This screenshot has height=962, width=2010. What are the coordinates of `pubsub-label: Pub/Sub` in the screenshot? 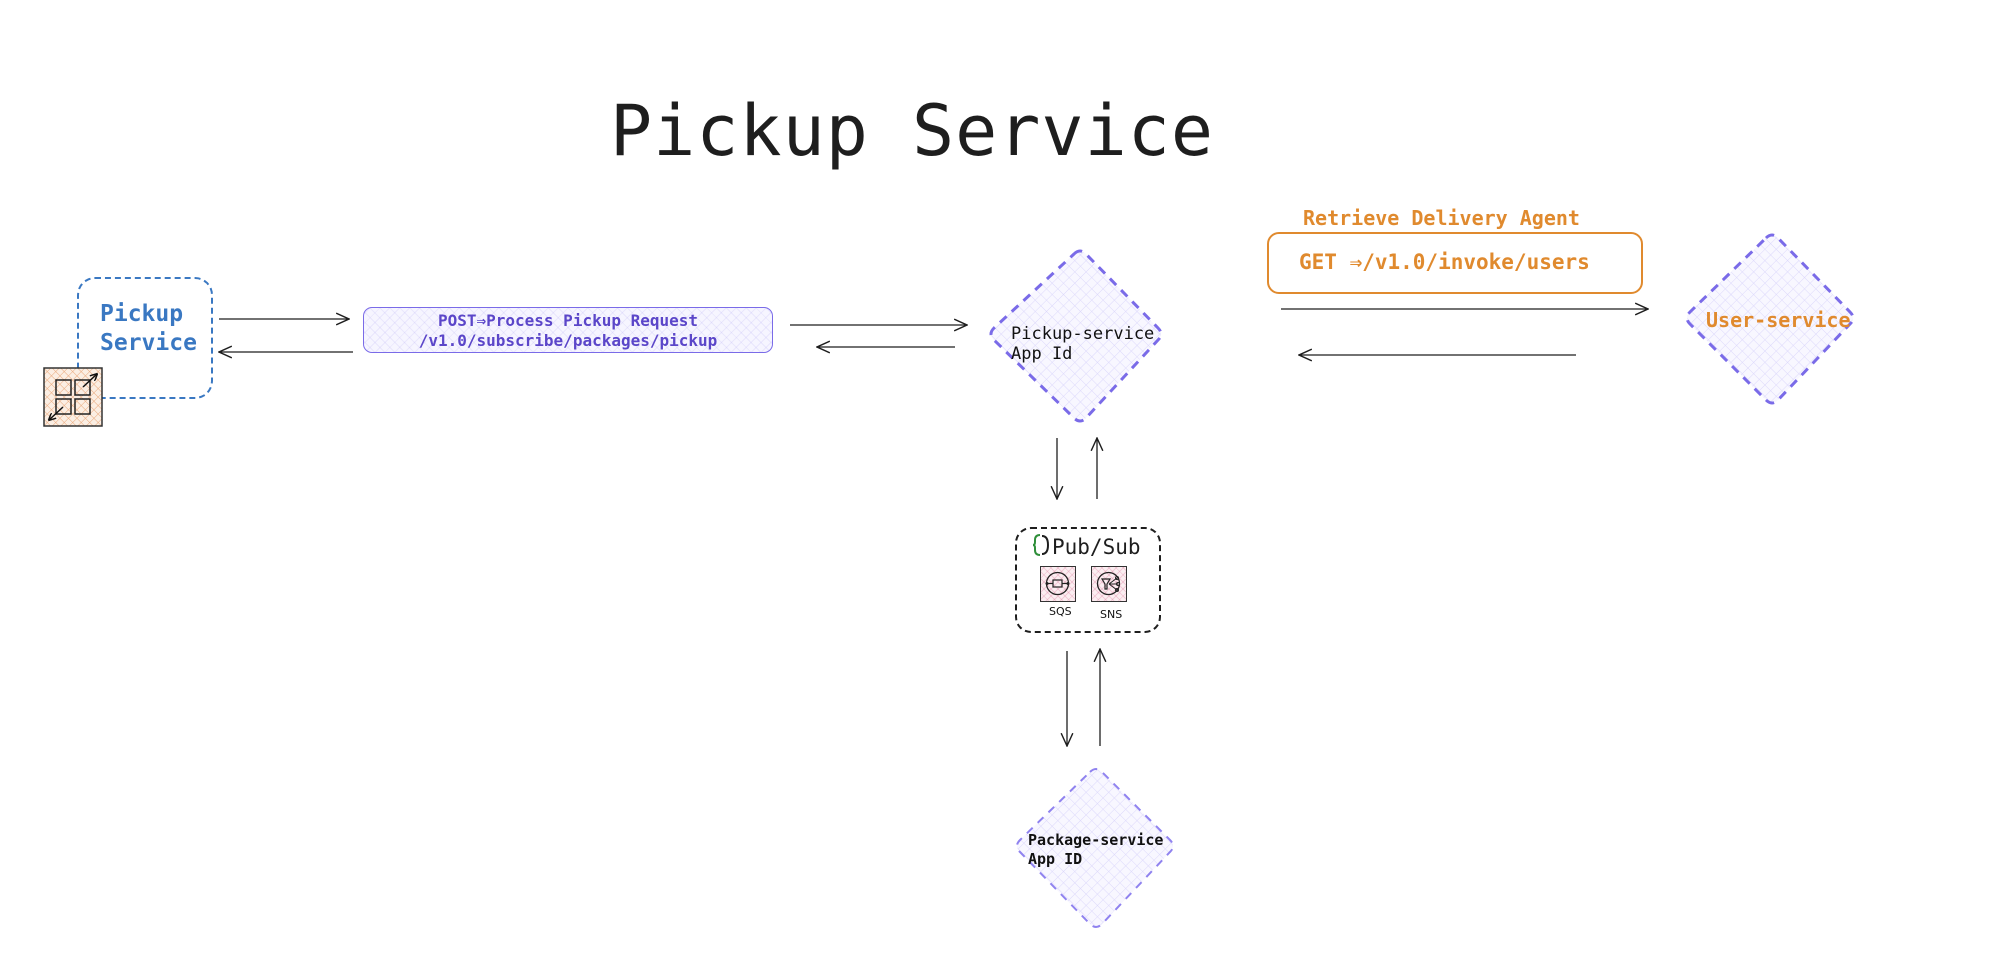 It's located at (1096, 547).